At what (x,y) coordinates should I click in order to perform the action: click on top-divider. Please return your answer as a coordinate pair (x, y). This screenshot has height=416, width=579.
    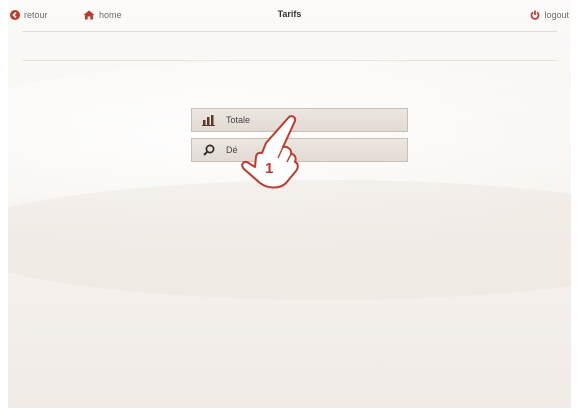
    Looking at the image, I should click on (289, 31).